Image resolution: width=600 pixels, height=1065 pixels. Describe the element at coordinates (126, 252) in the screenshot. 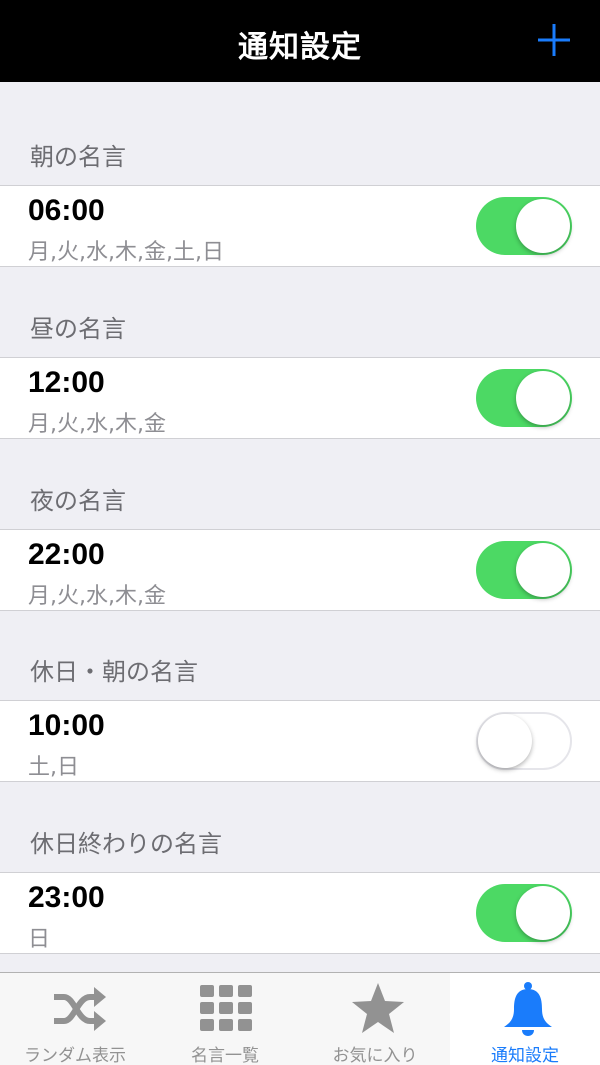

I see `notification-days: 月,火,水,木,金,土,日` at that location.